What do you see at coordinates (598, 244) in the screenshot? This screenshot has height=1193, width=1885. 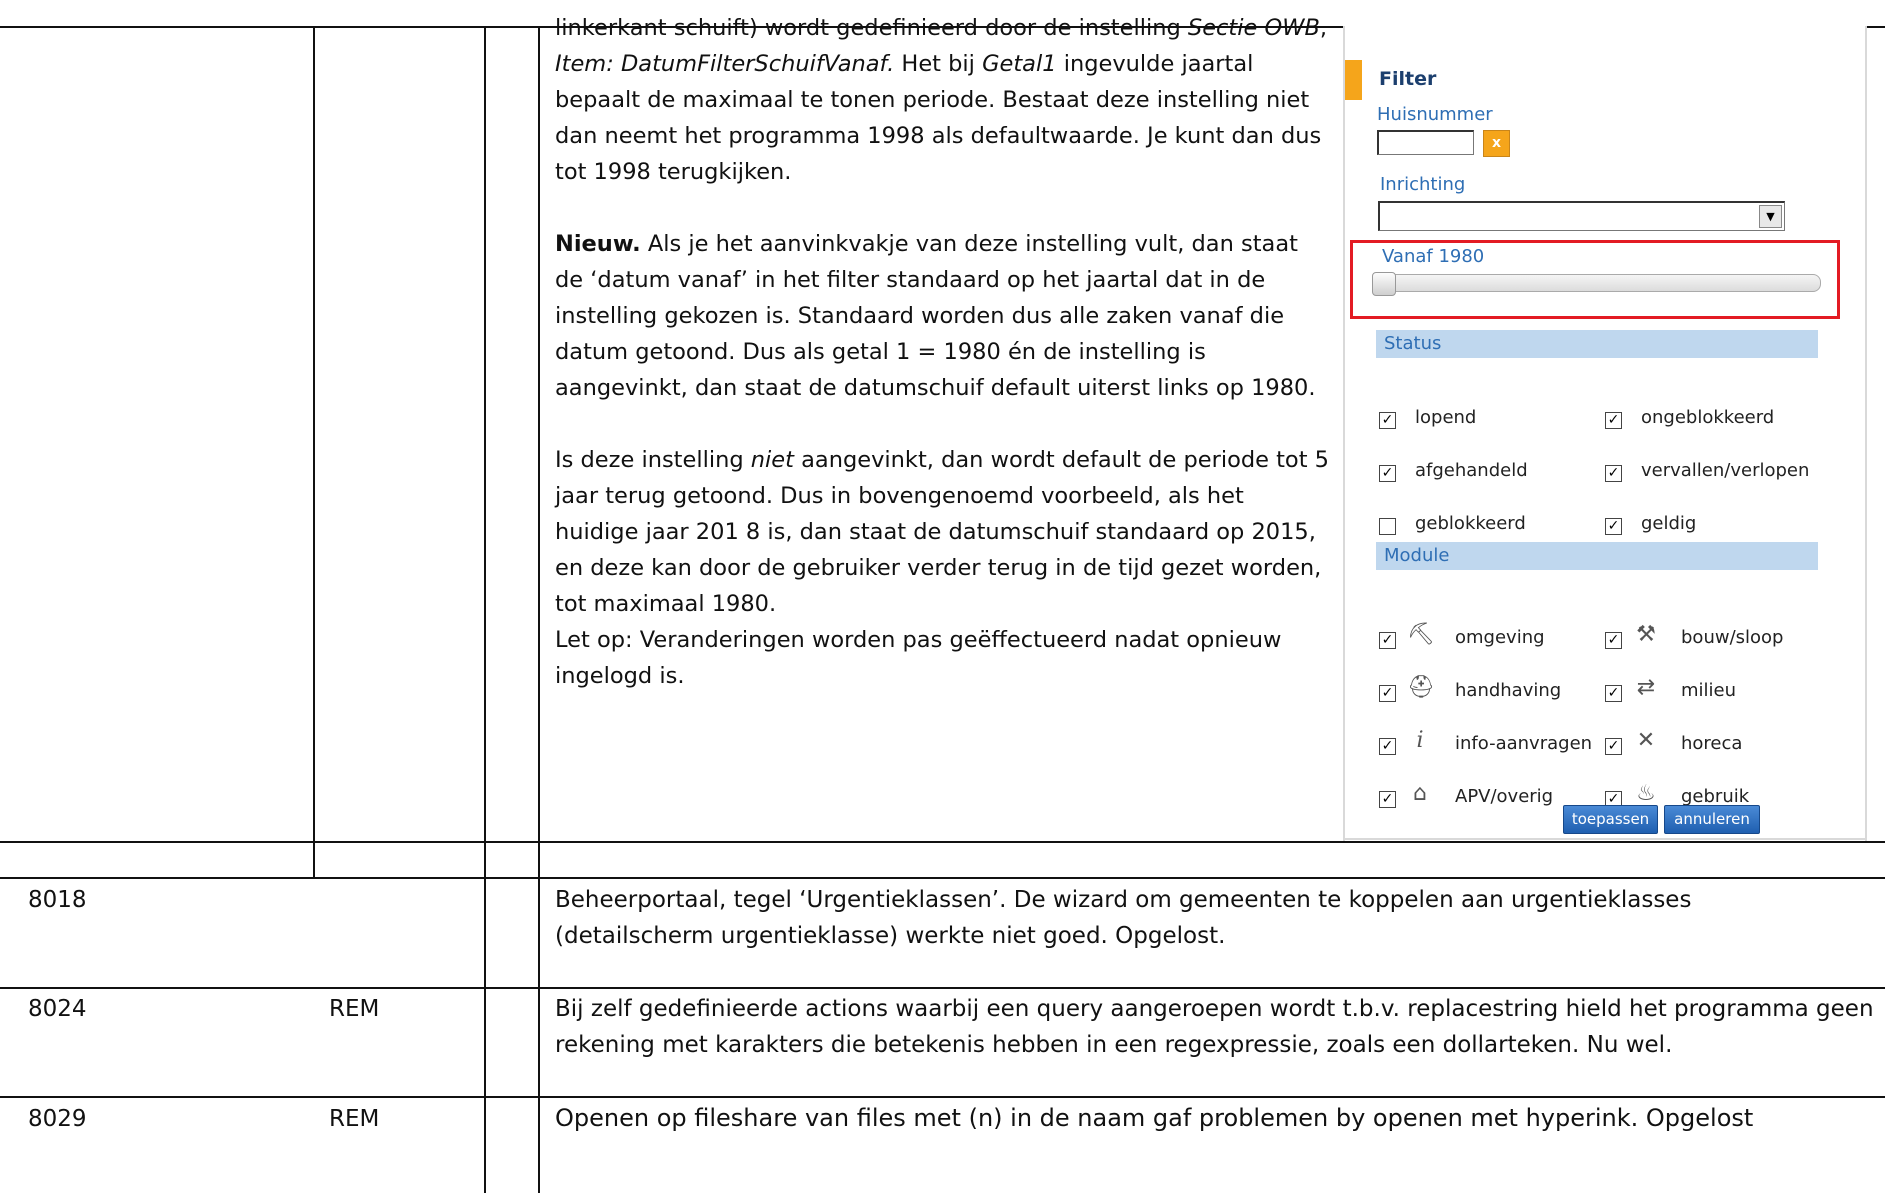 I see `new-label: Nieuw.` at bounding box center [598, 244].